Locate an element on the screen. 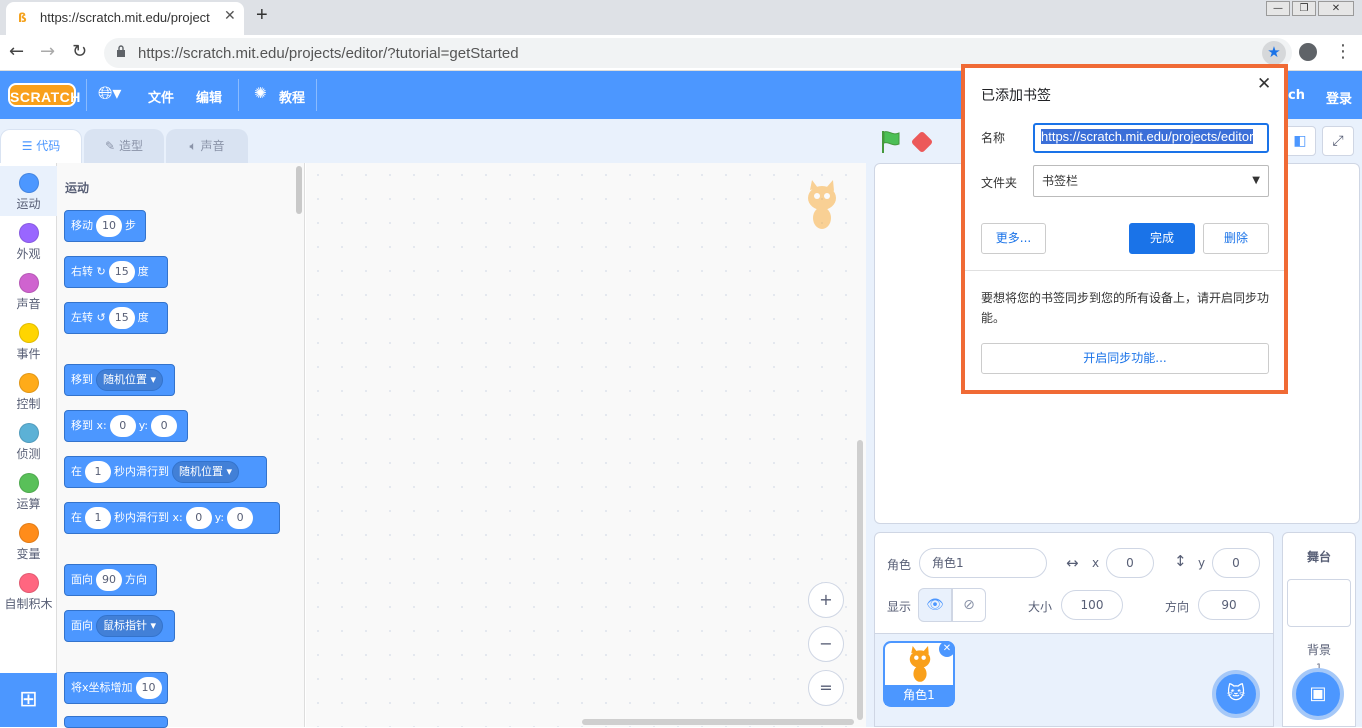 Image resolution: width=1362 pixels, height=728 pixels. x-position-input: 0 is located at coordinates (1130, 563).